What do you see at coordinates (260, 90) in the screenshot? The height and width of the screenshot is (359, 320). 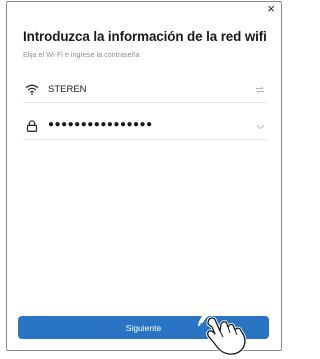 I see `swap-icon` at bounding box center [260, 90].